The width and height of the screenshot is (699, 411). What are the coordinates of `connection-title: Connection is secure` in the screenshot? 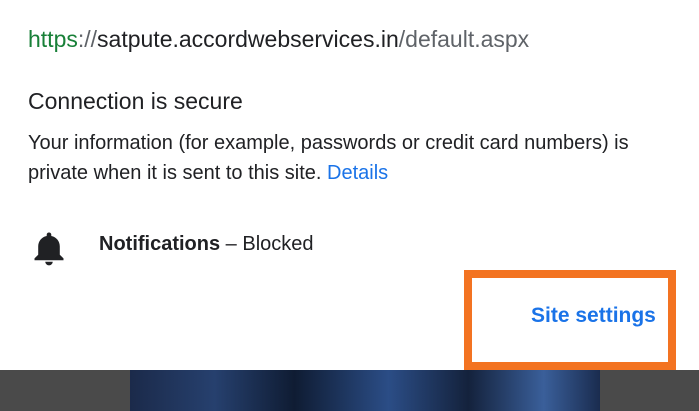 It's located at (135, 101).